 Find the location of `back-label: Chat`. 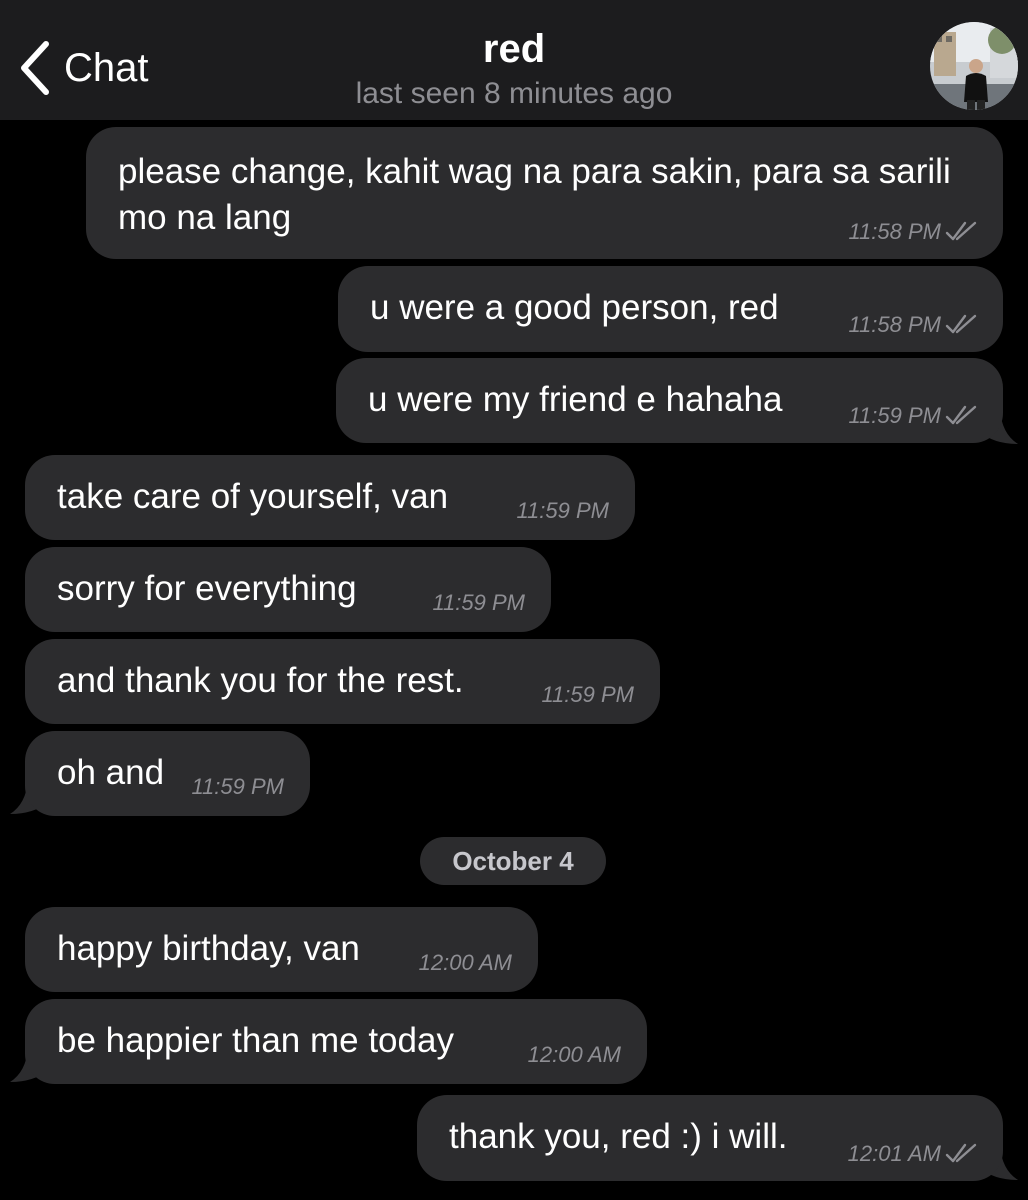

back-label: Chat is located at coordinates (106, 67).